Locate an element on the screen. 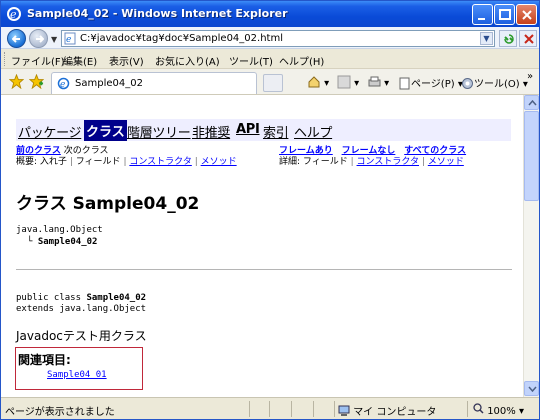 Image resolution: width=540 pixels, height=420 pixels. menu-tools: ツール(T) is located at coordinates (251, 60).